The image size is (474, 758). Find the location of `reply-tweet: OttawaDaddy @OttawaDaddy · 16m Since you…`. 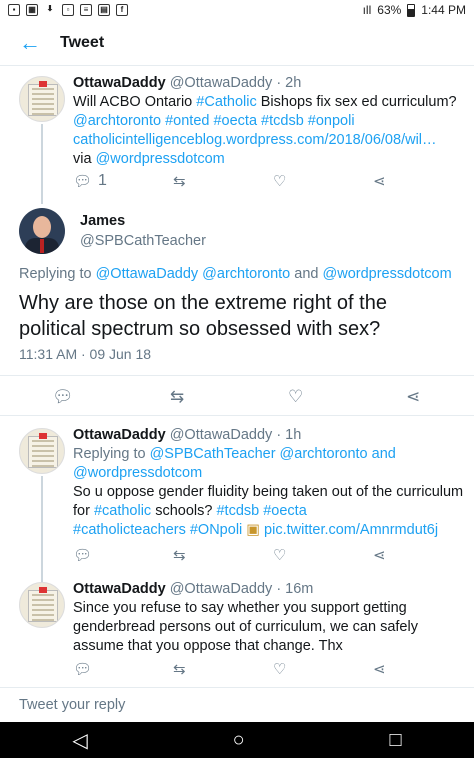

reply-tweet: OttawaDaddy @OttawaDaddy · 16m Since you… is located at coordinates (237, 631).